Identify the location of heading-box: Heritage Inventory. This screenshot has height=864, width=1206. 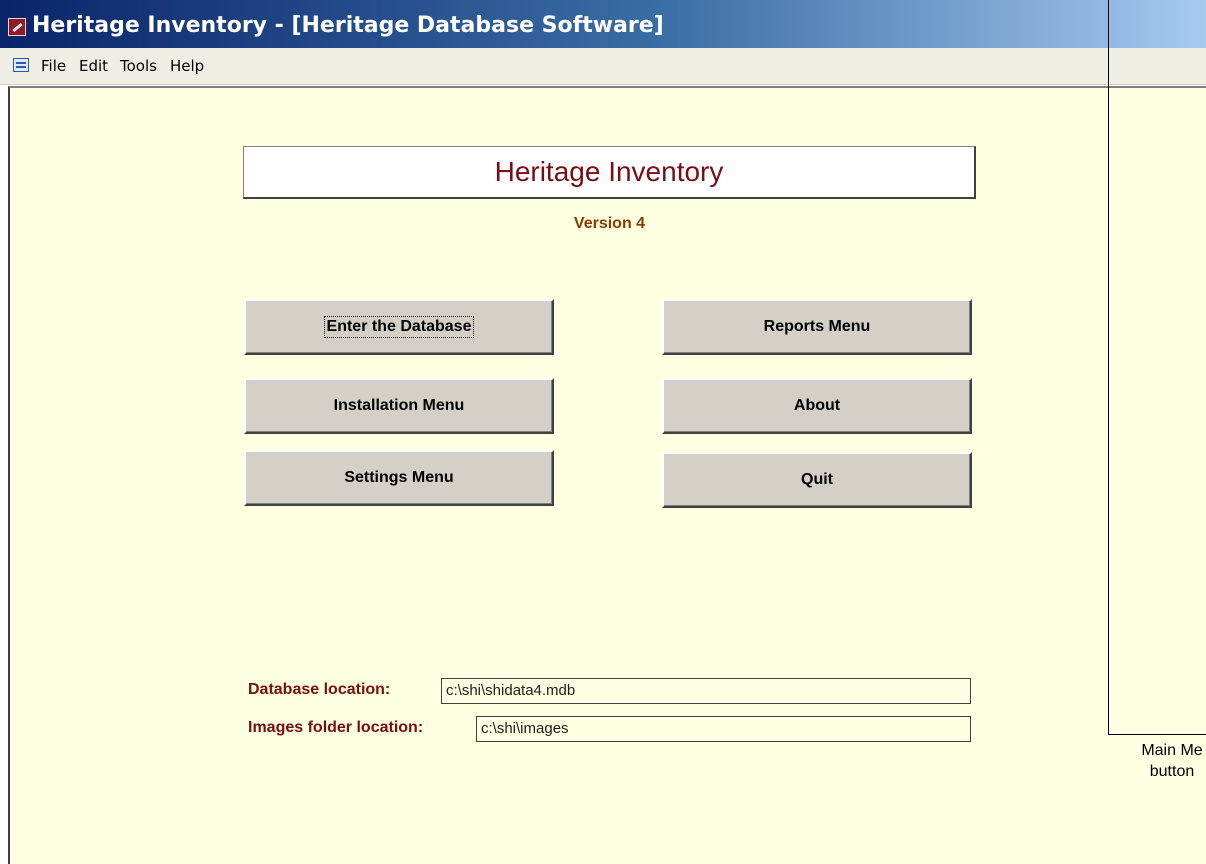
(609, 172).